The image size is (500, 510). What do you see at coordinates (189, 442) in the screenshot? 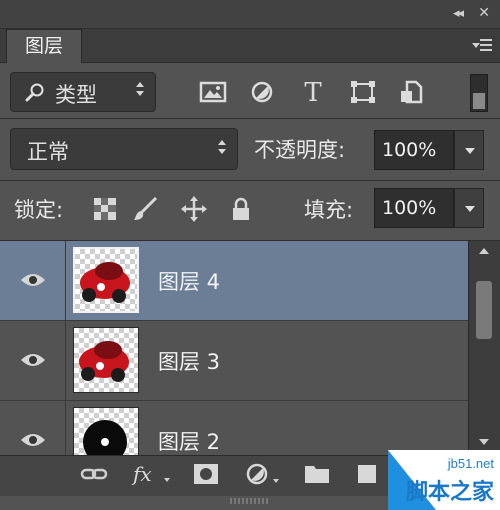
I see `layer-name: 图层 2` at bounding box center [189, 442].